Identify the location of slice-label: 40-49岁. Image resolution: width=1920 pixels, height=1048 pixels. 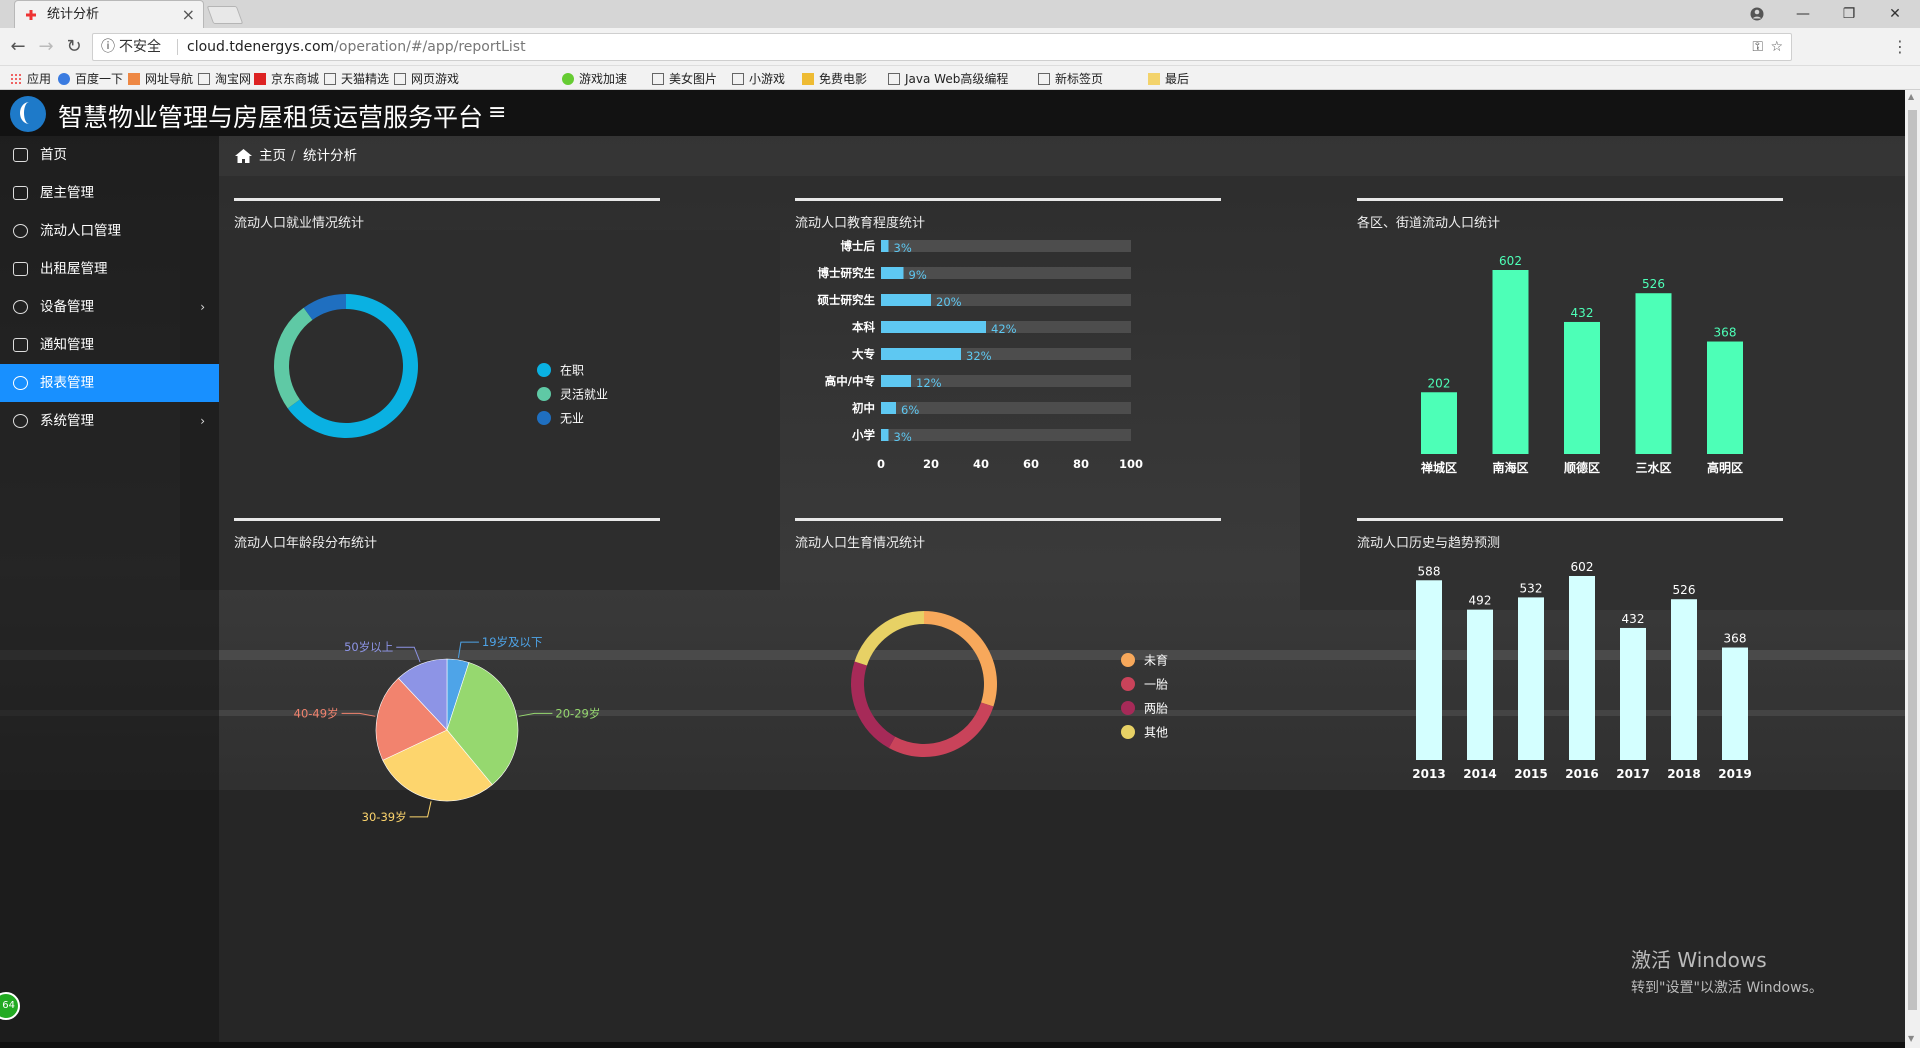
(316, 713).